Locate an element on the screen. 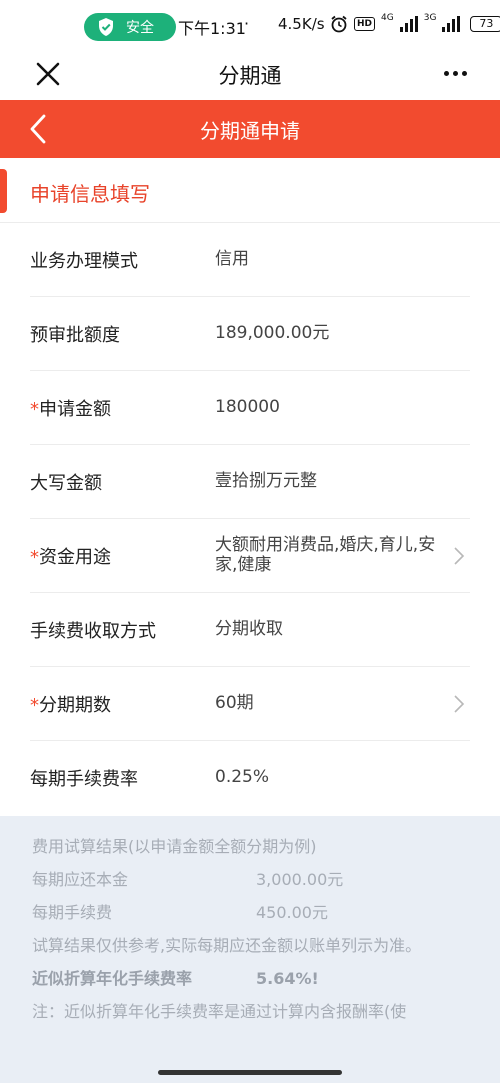 This screenshot has width=500, height=1083. title-bar: 分期通 is located at coordinates (250, 74).